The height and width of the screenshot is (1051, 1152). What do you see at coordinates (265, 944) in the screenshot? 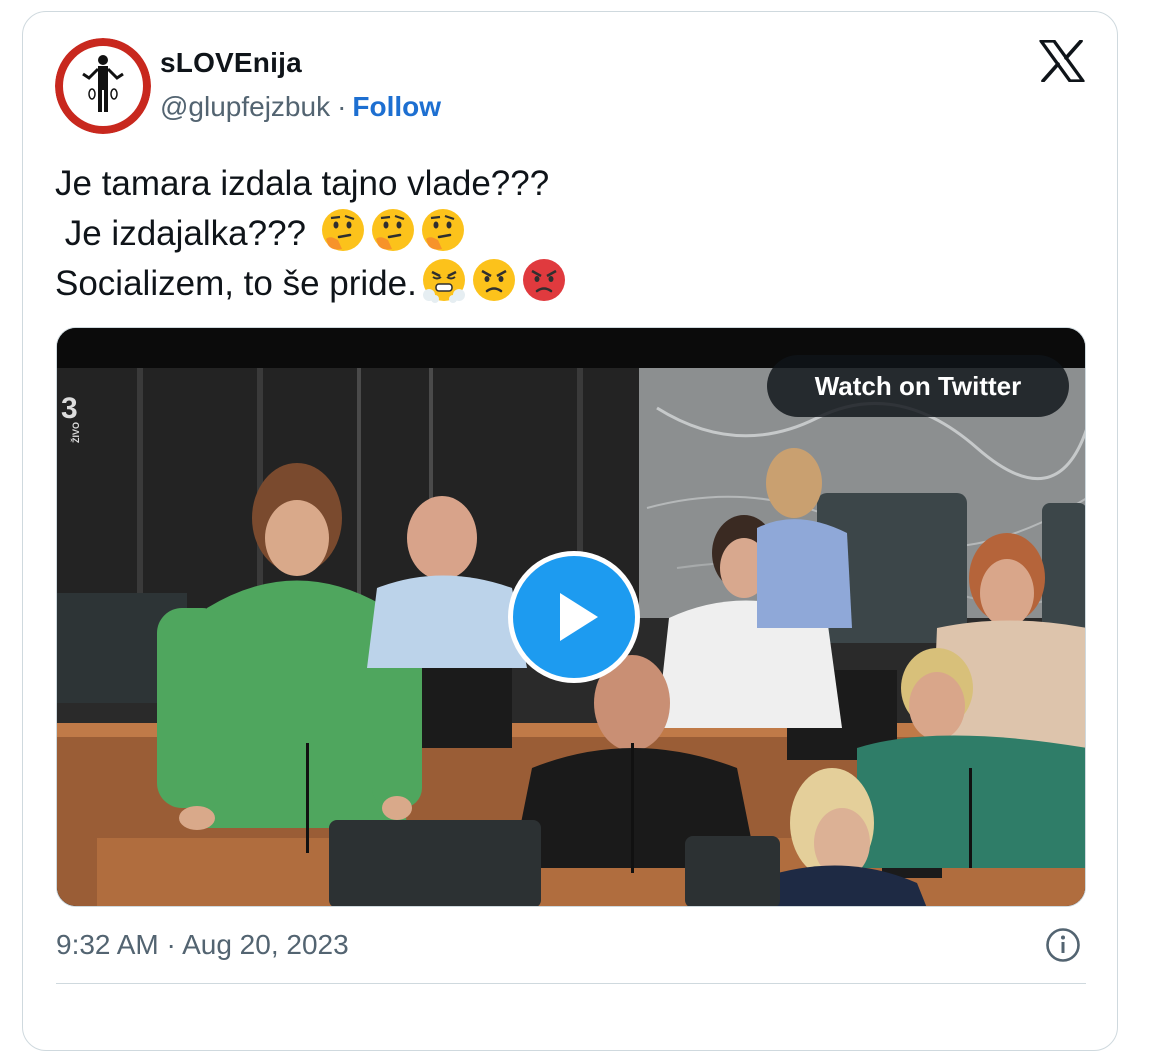
I see `tweet-date: Aug 20, 2023` at bounding box center [265, 944].